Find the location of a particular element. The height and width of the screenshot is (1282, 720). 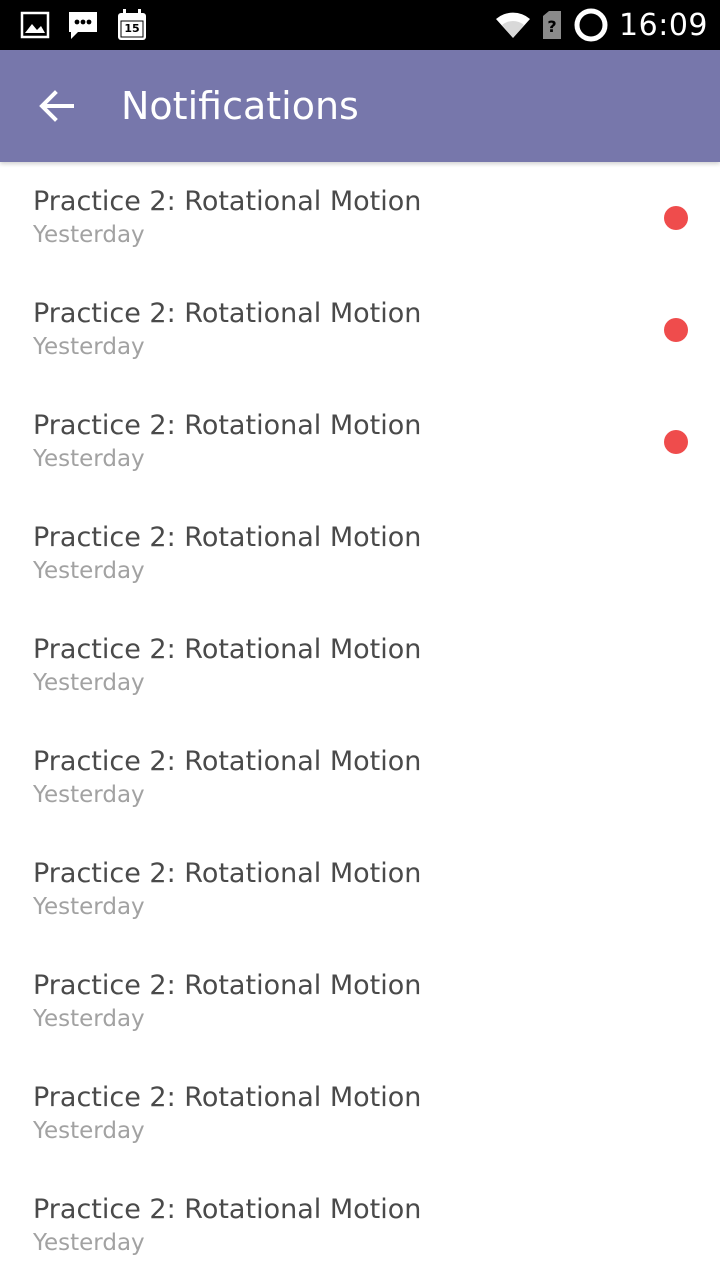

back-button is located at coordinates (56, 106).